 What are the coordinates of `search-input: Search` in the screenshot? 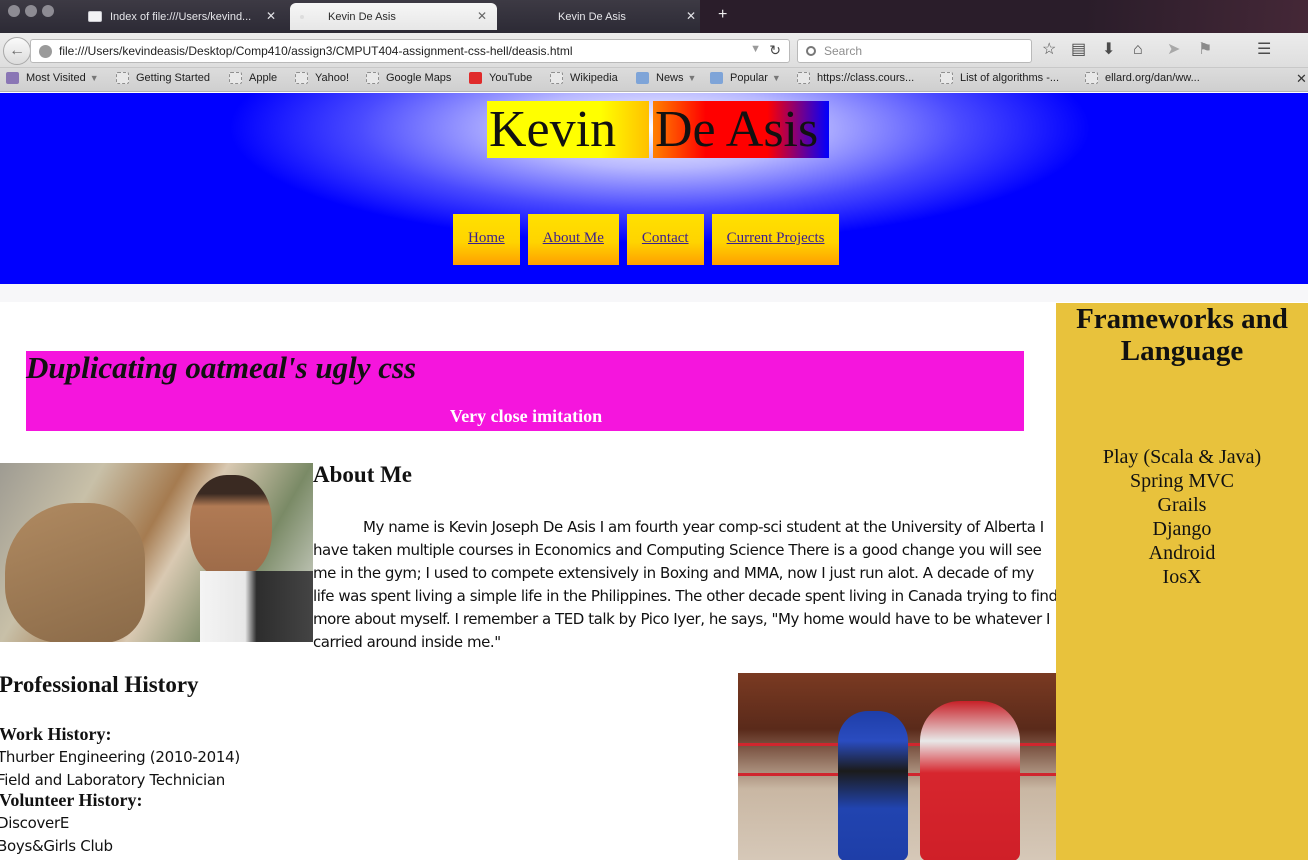 It's located at (914, 51).